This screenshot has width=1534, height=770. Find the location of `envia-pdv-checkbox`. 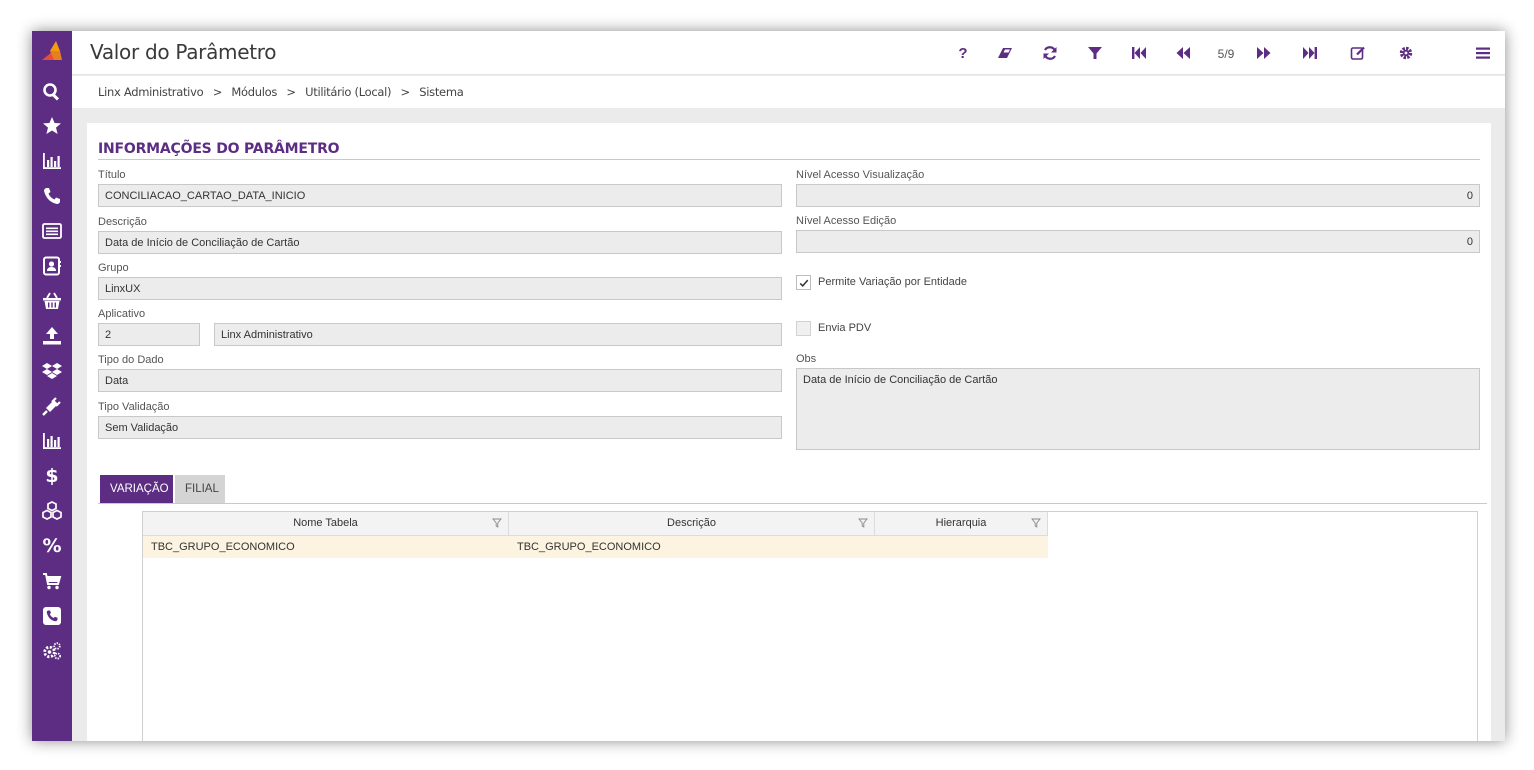

envia-pdv-checkbox is located at coordinates (803, 328).